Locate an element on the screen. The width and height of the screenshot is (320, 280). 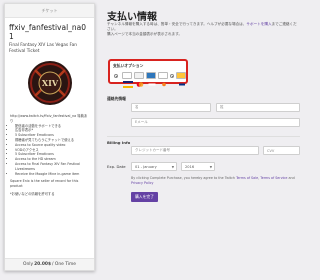
price-suffix: / One Time is located at coordinates (64, 264).